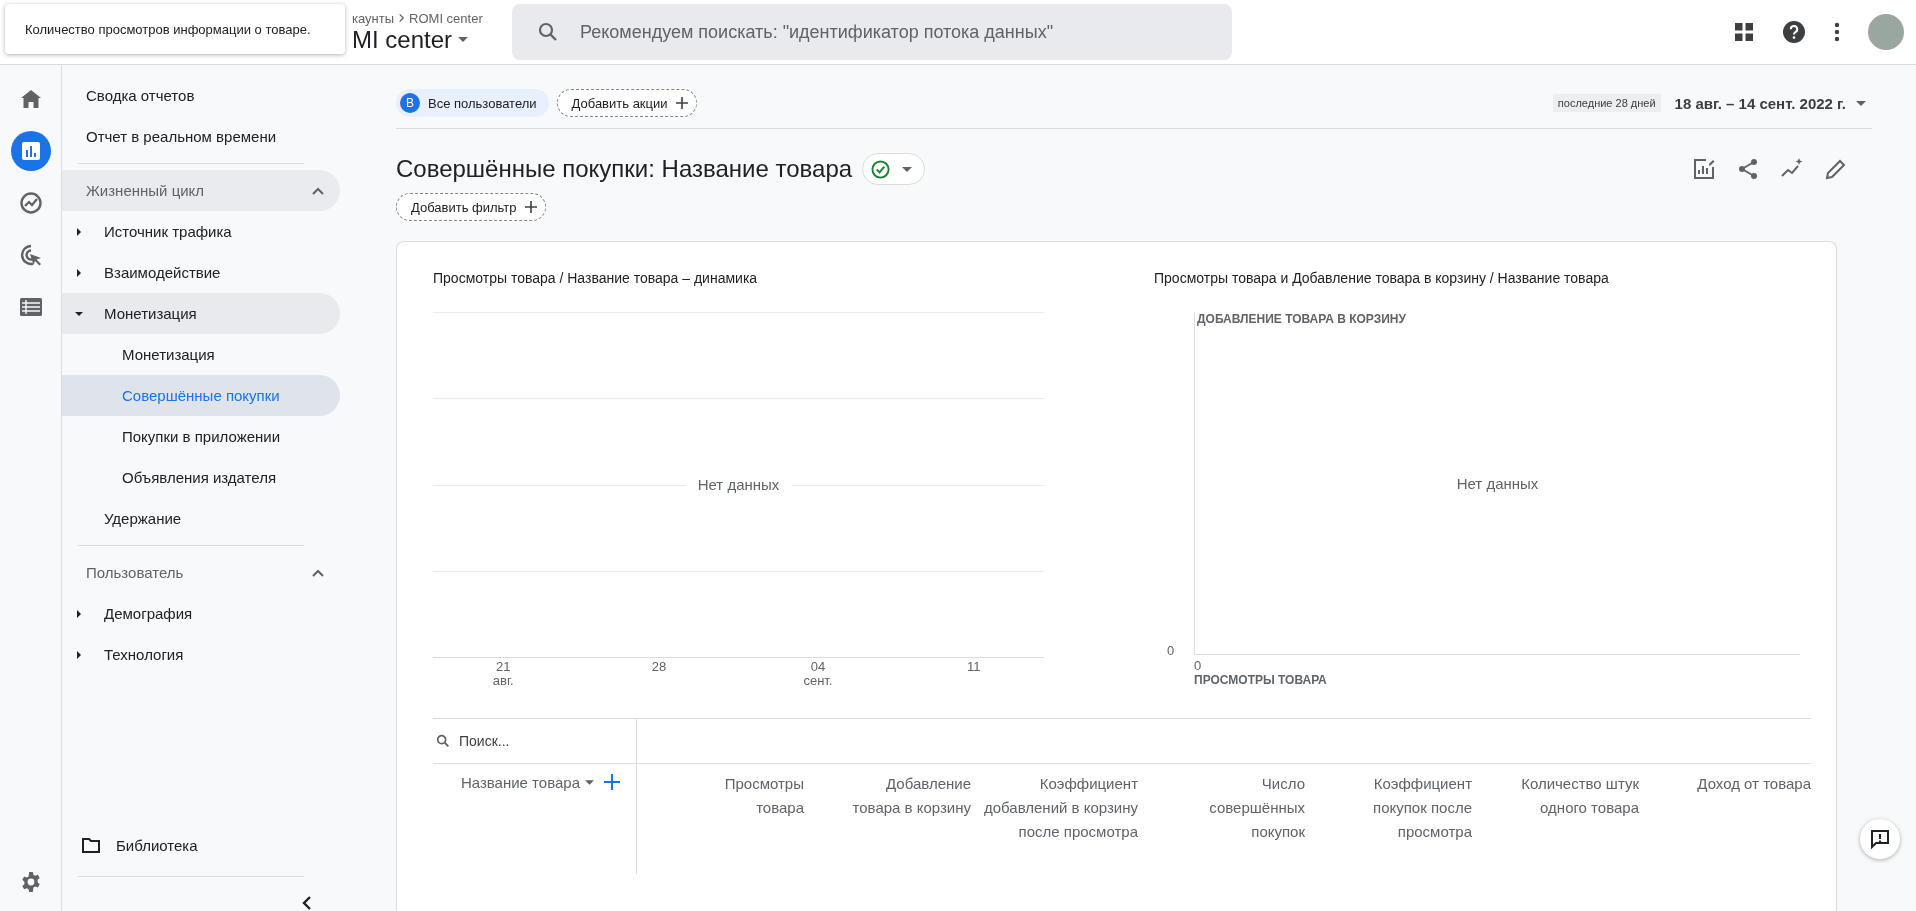 This screenshot has height=911, width=1916. I want to click on chevron-left-icon, so click(307, 903).